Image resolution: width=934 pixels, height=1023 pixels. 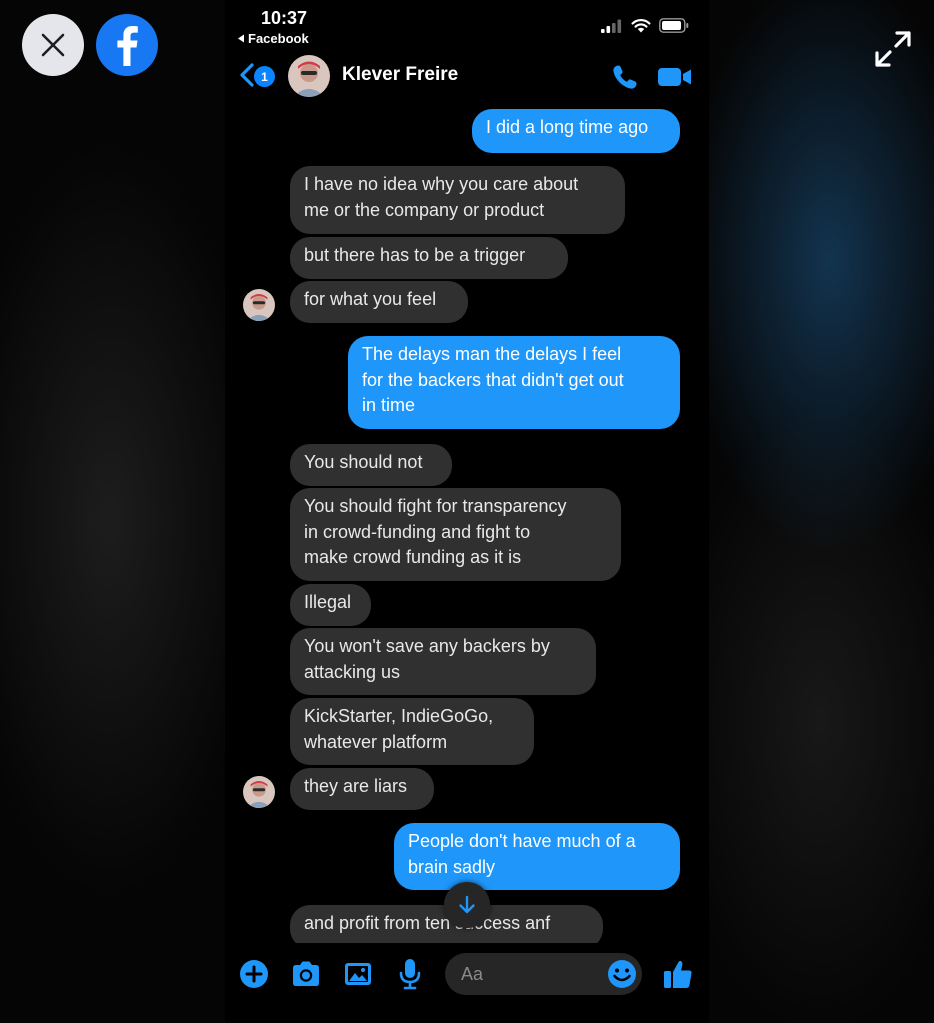 What do you see at coordinates (674, 25) in the screenshot?
I see `battery-icon` at bounding box center [674, 25].